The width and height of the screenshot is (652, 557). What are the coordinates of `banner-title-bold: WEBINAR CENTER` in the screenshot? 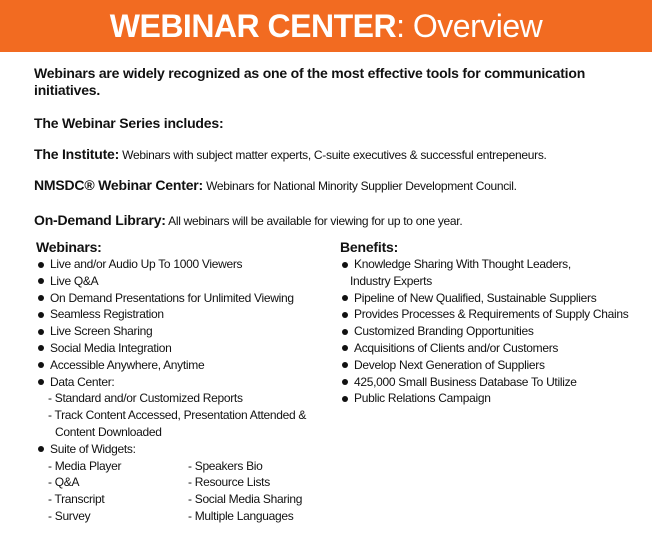 It's located at (253, 26).